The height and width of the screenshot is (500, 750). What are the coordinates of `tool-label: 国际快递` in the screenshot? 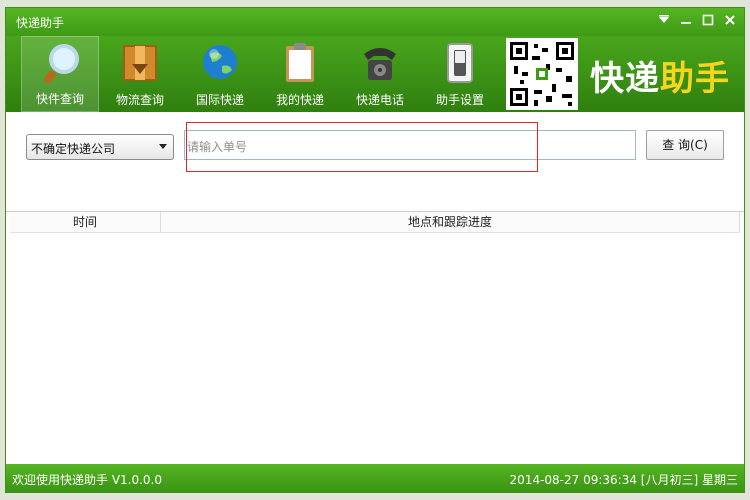 It's located at (219, 100).